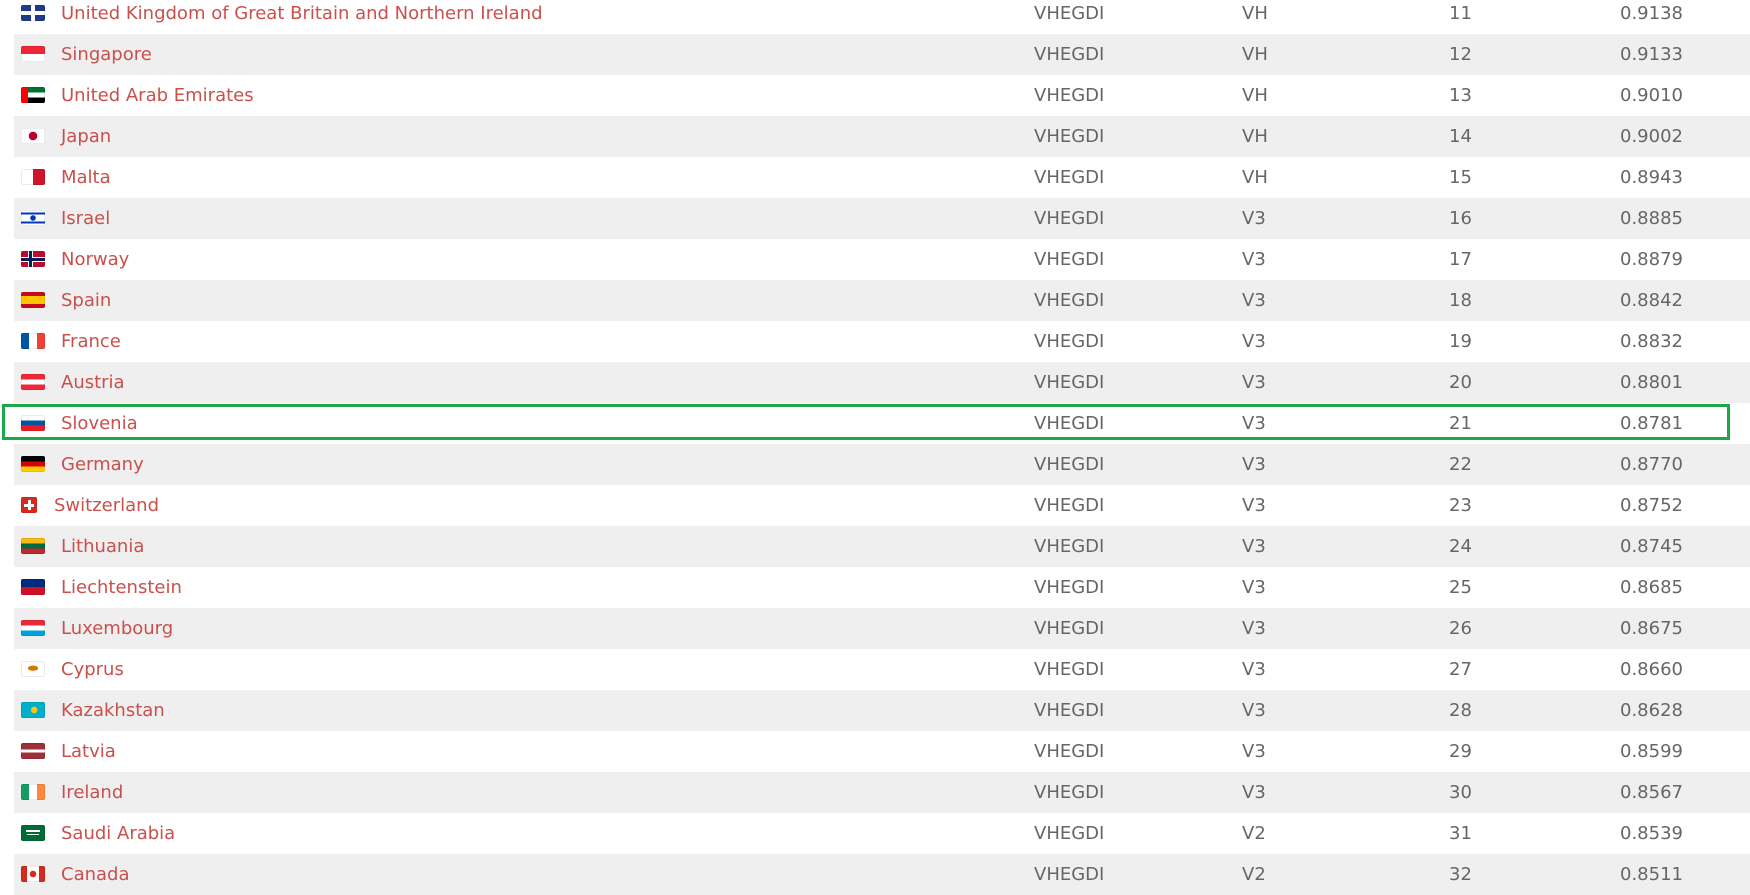  What do you see at coordinates (33, 382) in the screenshot?
I see `austria-flag-icon` at bounding box center [33, 382].